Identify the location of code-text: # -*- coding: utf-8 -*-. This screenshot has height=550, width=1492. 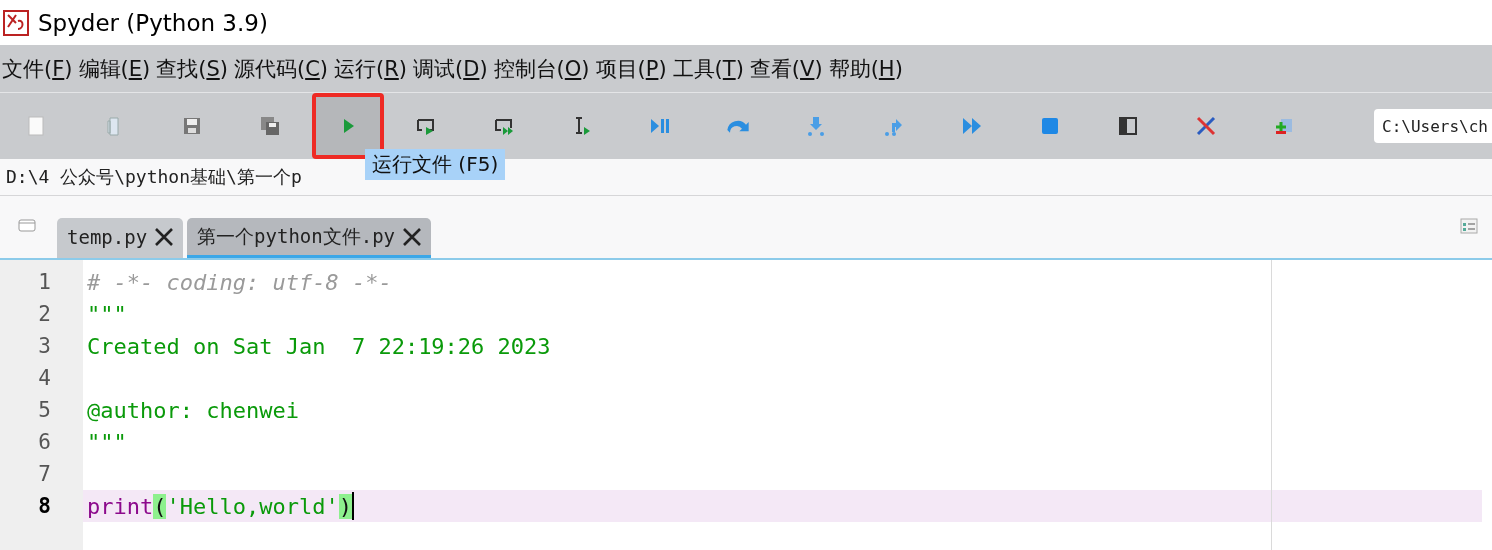
(239, 282).